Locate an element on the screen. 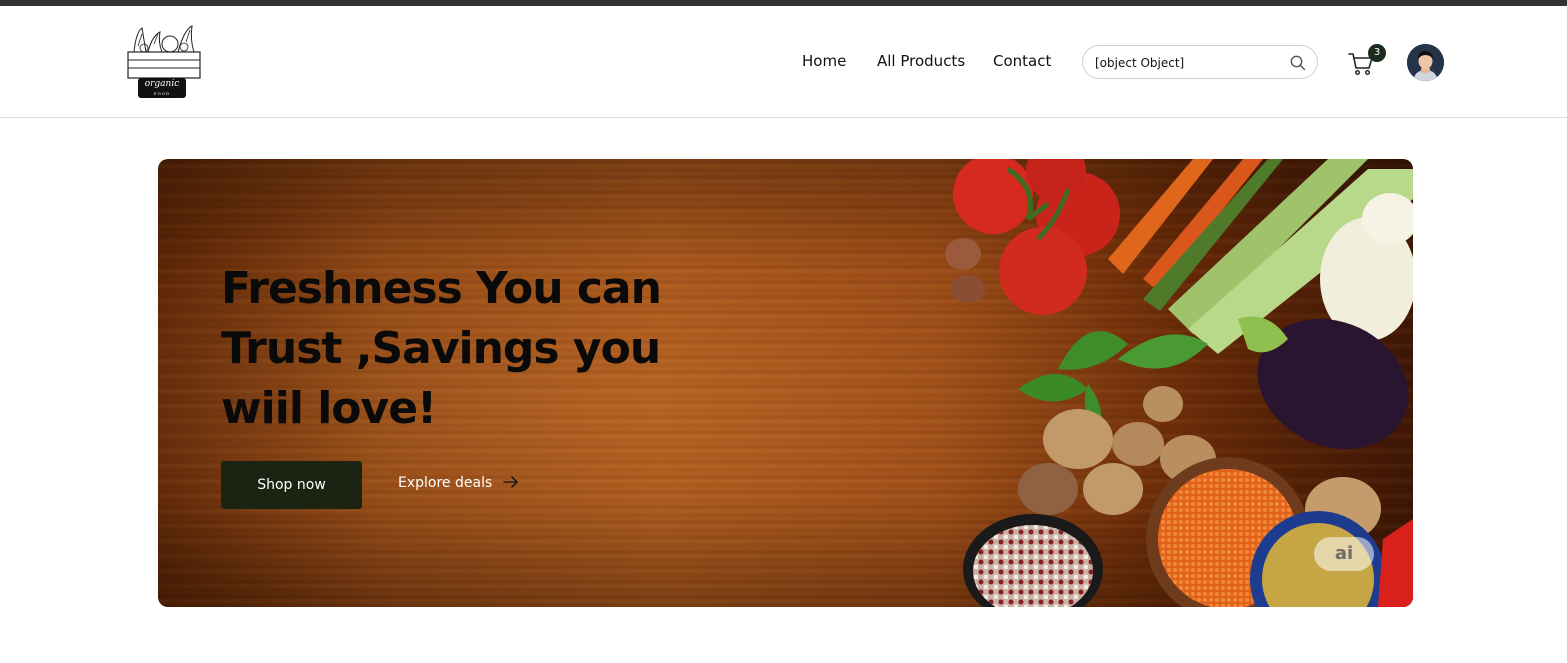  user-avatar is located at coordinates (1425, 62).